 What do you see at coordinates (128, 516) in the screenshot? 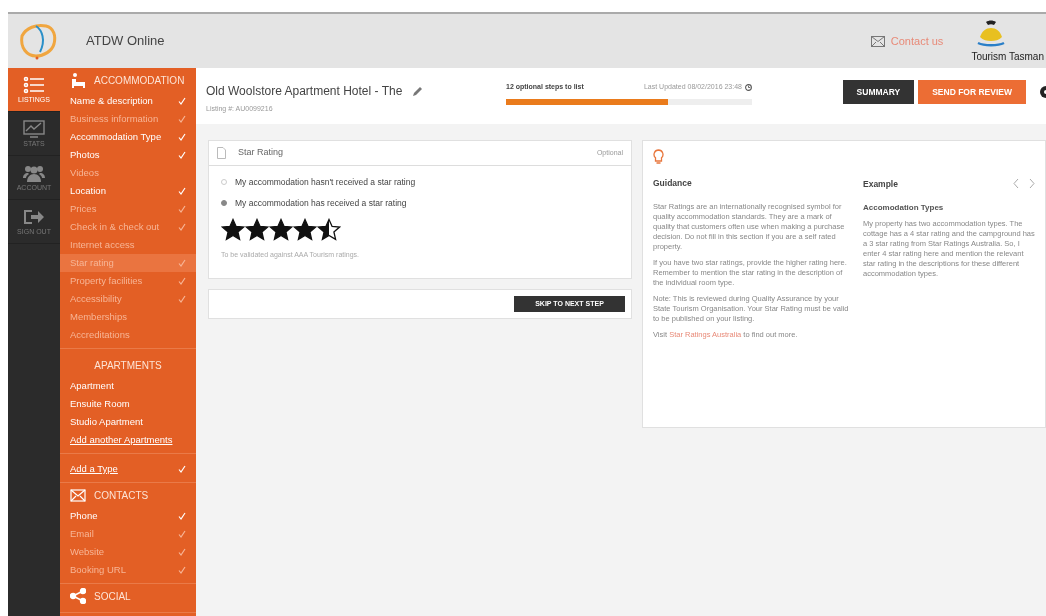
I see `nav-item: Phone` at bounding box center [128, 516].